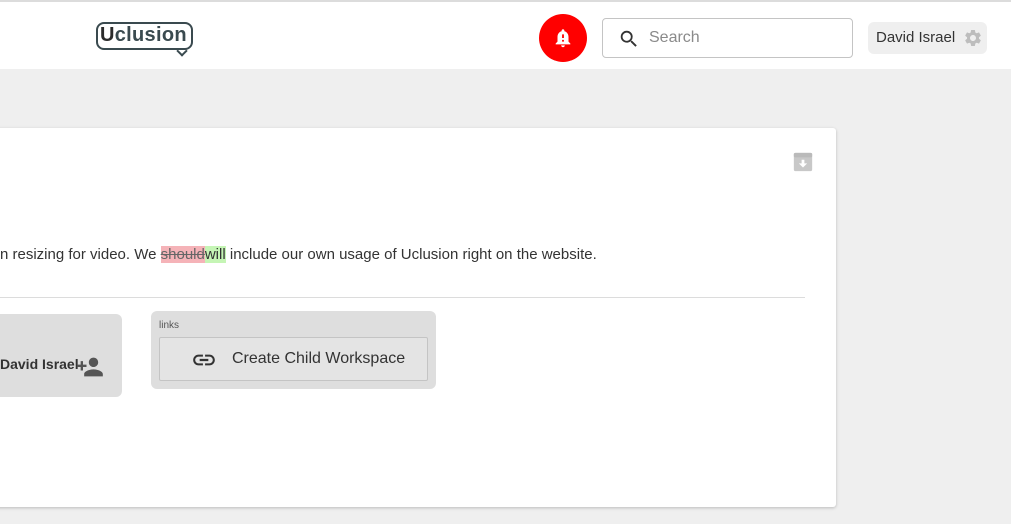 Image resolution: width=1011 pixels, height=524 pixels. Describe the element at coordinates (39, 364) in the screenshot. I see `assignee-name: David Israel` at that location.